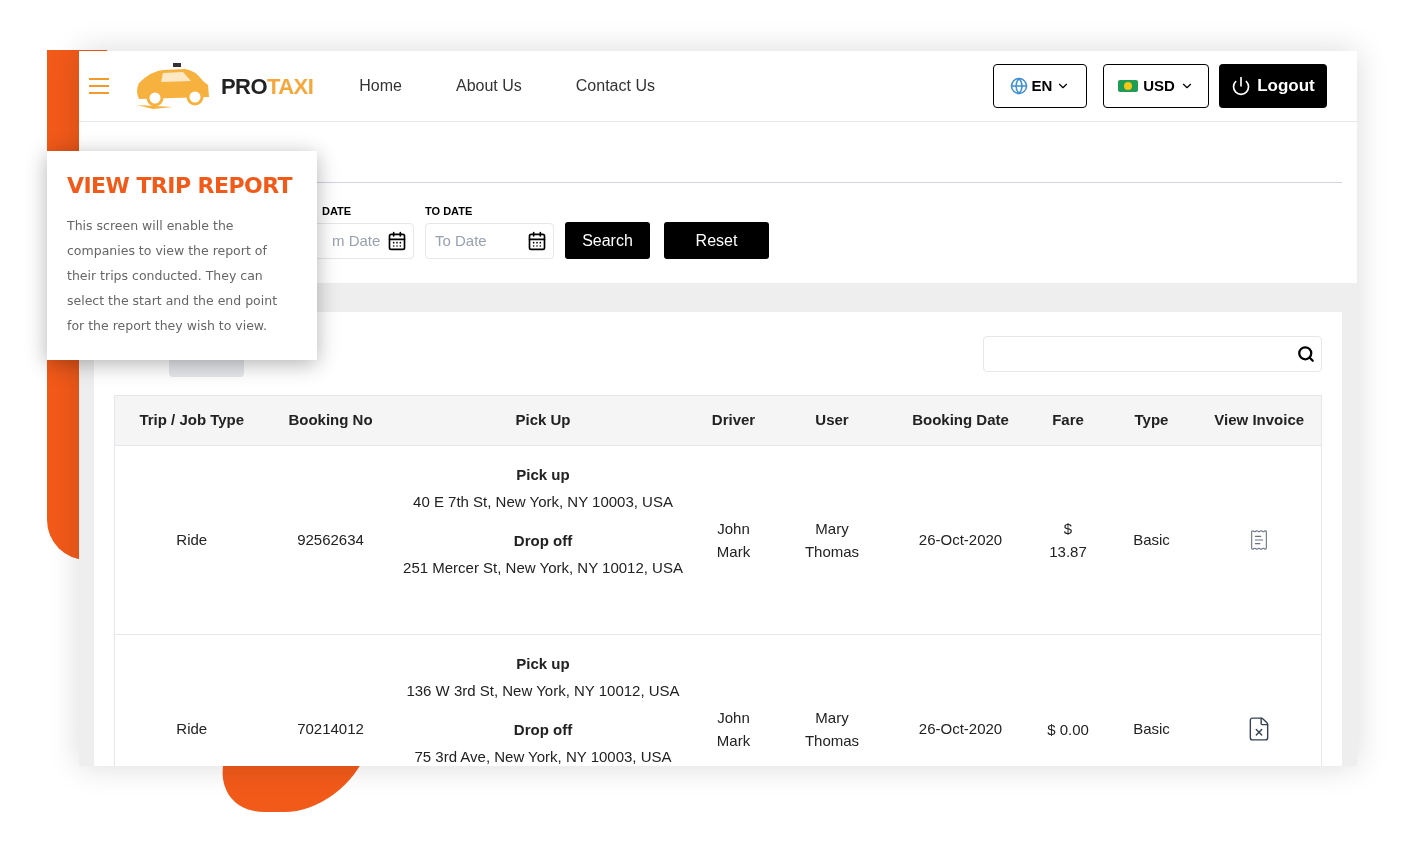 The height and width of the screenshot is (846, 1409). I want to click on column-header: View Invoice, so click(1259, 420).